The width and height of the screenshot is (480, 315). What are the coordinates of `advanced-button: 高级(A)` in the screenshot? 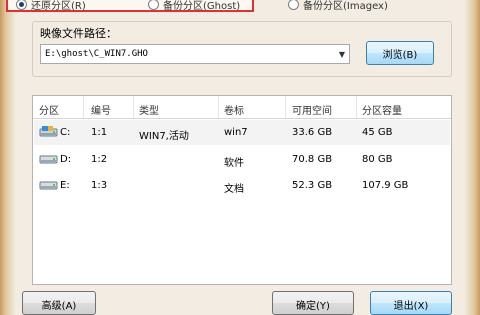 It's located at (59, 303).